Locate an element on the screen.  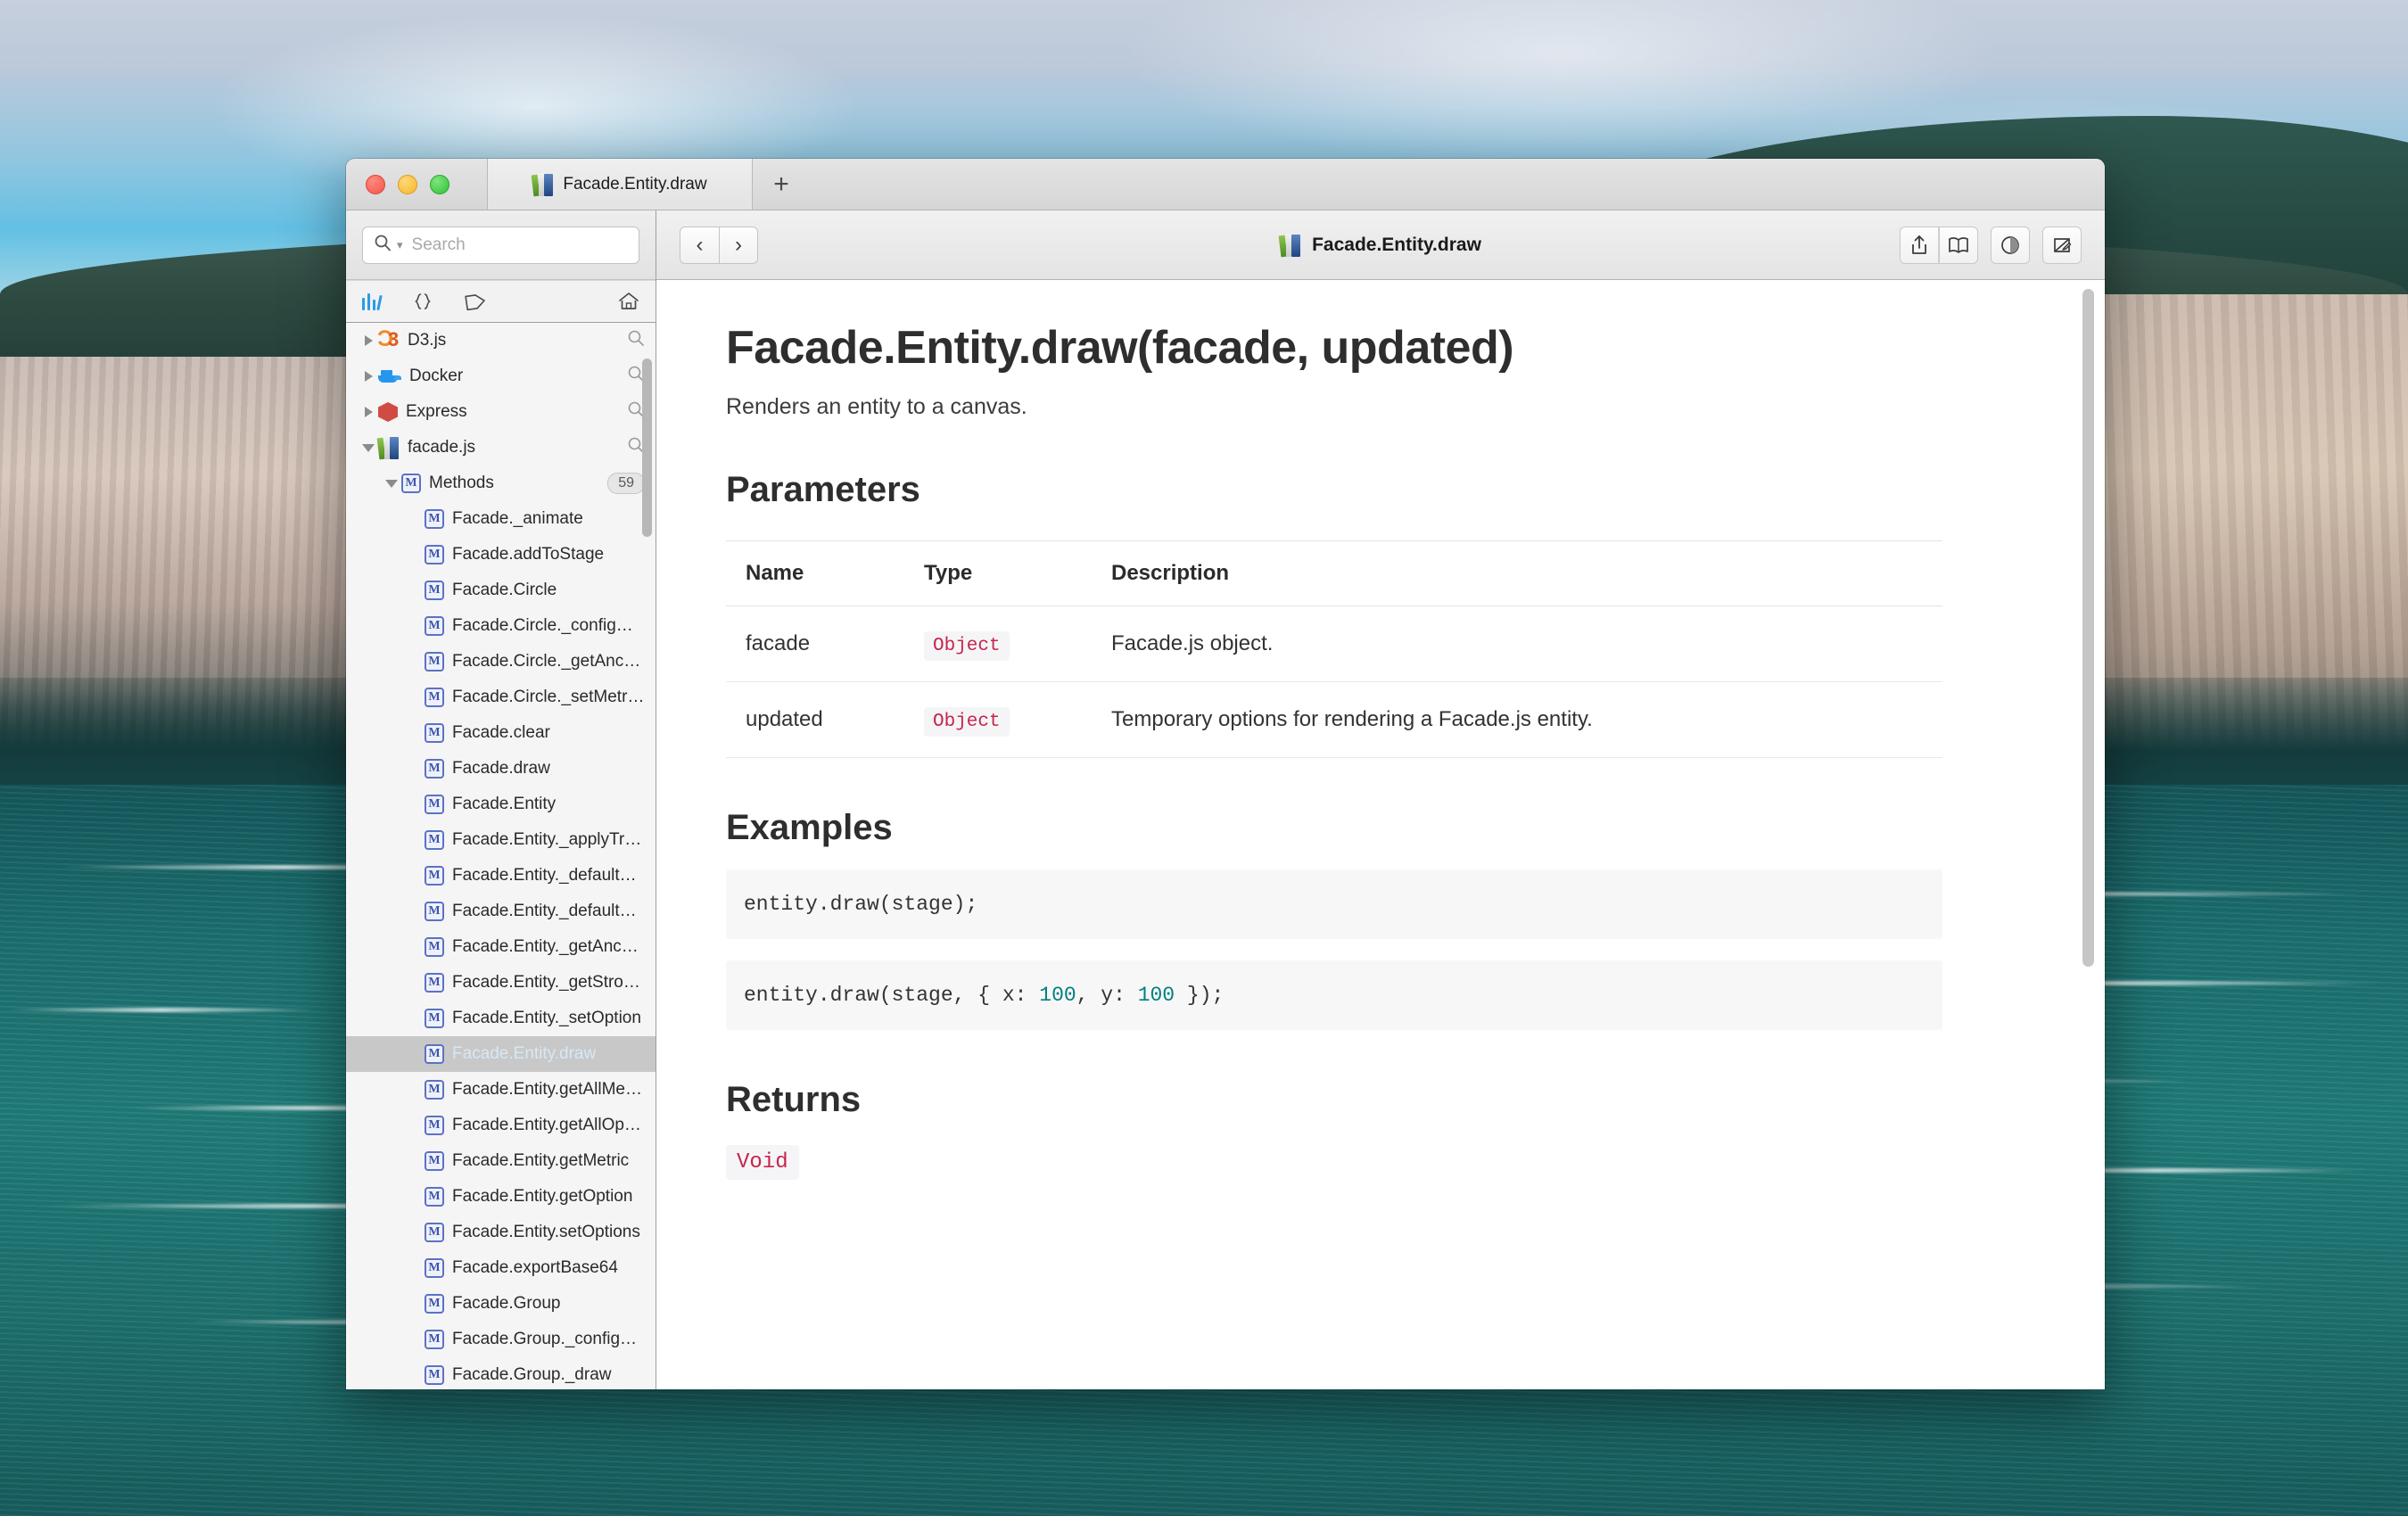
tree-row: M Facade.Group is located at coordinates (501, 1304).